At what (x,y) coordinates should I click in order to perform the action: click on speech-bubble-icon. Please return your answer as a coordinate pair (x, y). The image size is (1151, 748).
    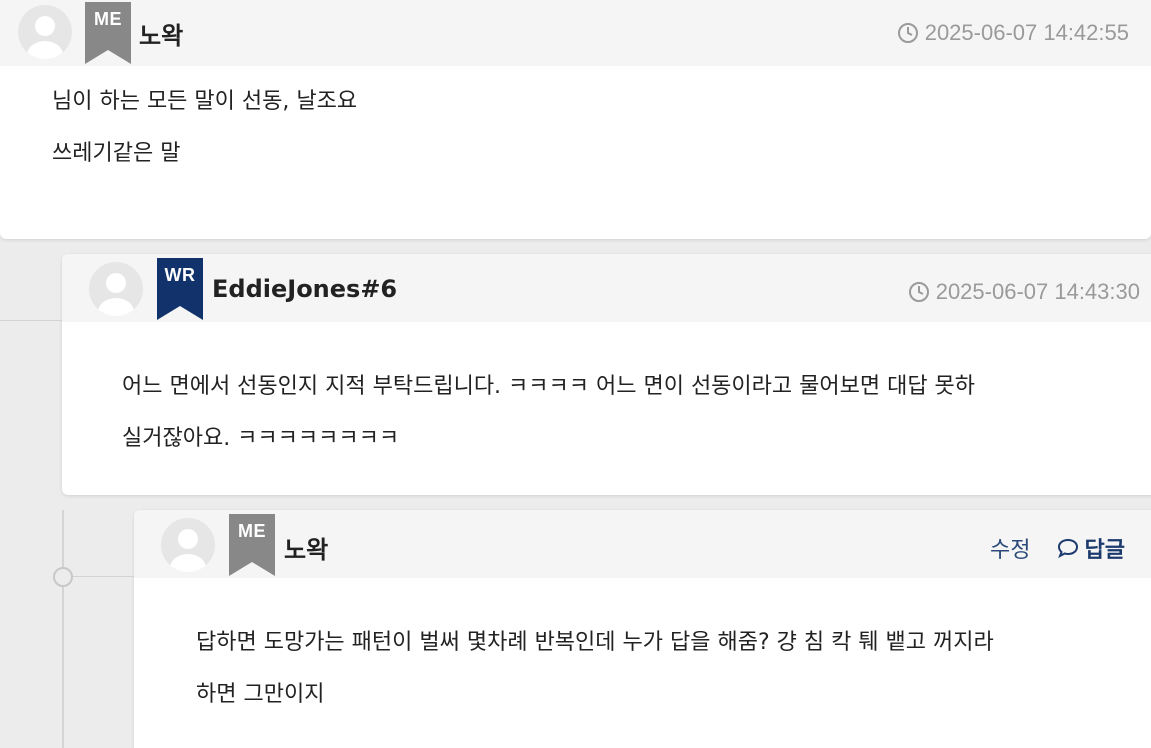
    Looking at the image, I should click on (1067, 548).